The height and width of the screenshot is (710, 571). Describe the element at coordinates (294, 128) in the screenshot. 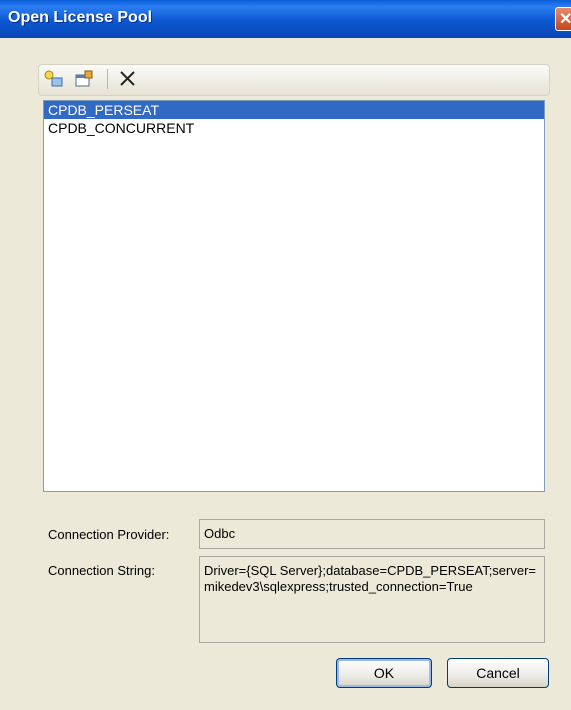

I see `list-item: CPDB_CONCURRENT` at that location.